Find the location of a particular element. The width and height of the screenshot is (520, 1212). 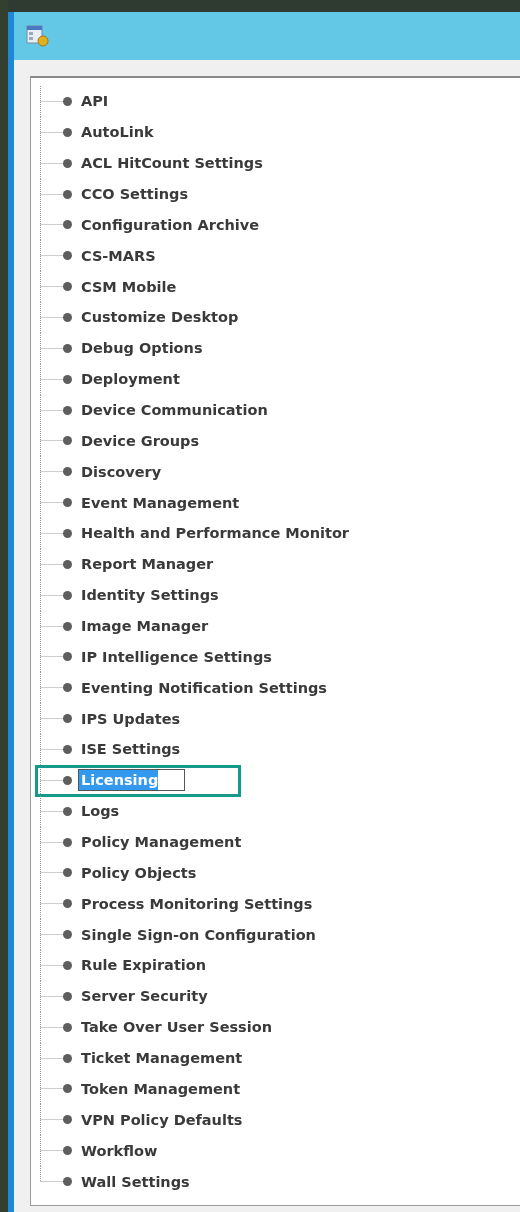

tree-item: Token Management is located at coordinates (161, 1088).